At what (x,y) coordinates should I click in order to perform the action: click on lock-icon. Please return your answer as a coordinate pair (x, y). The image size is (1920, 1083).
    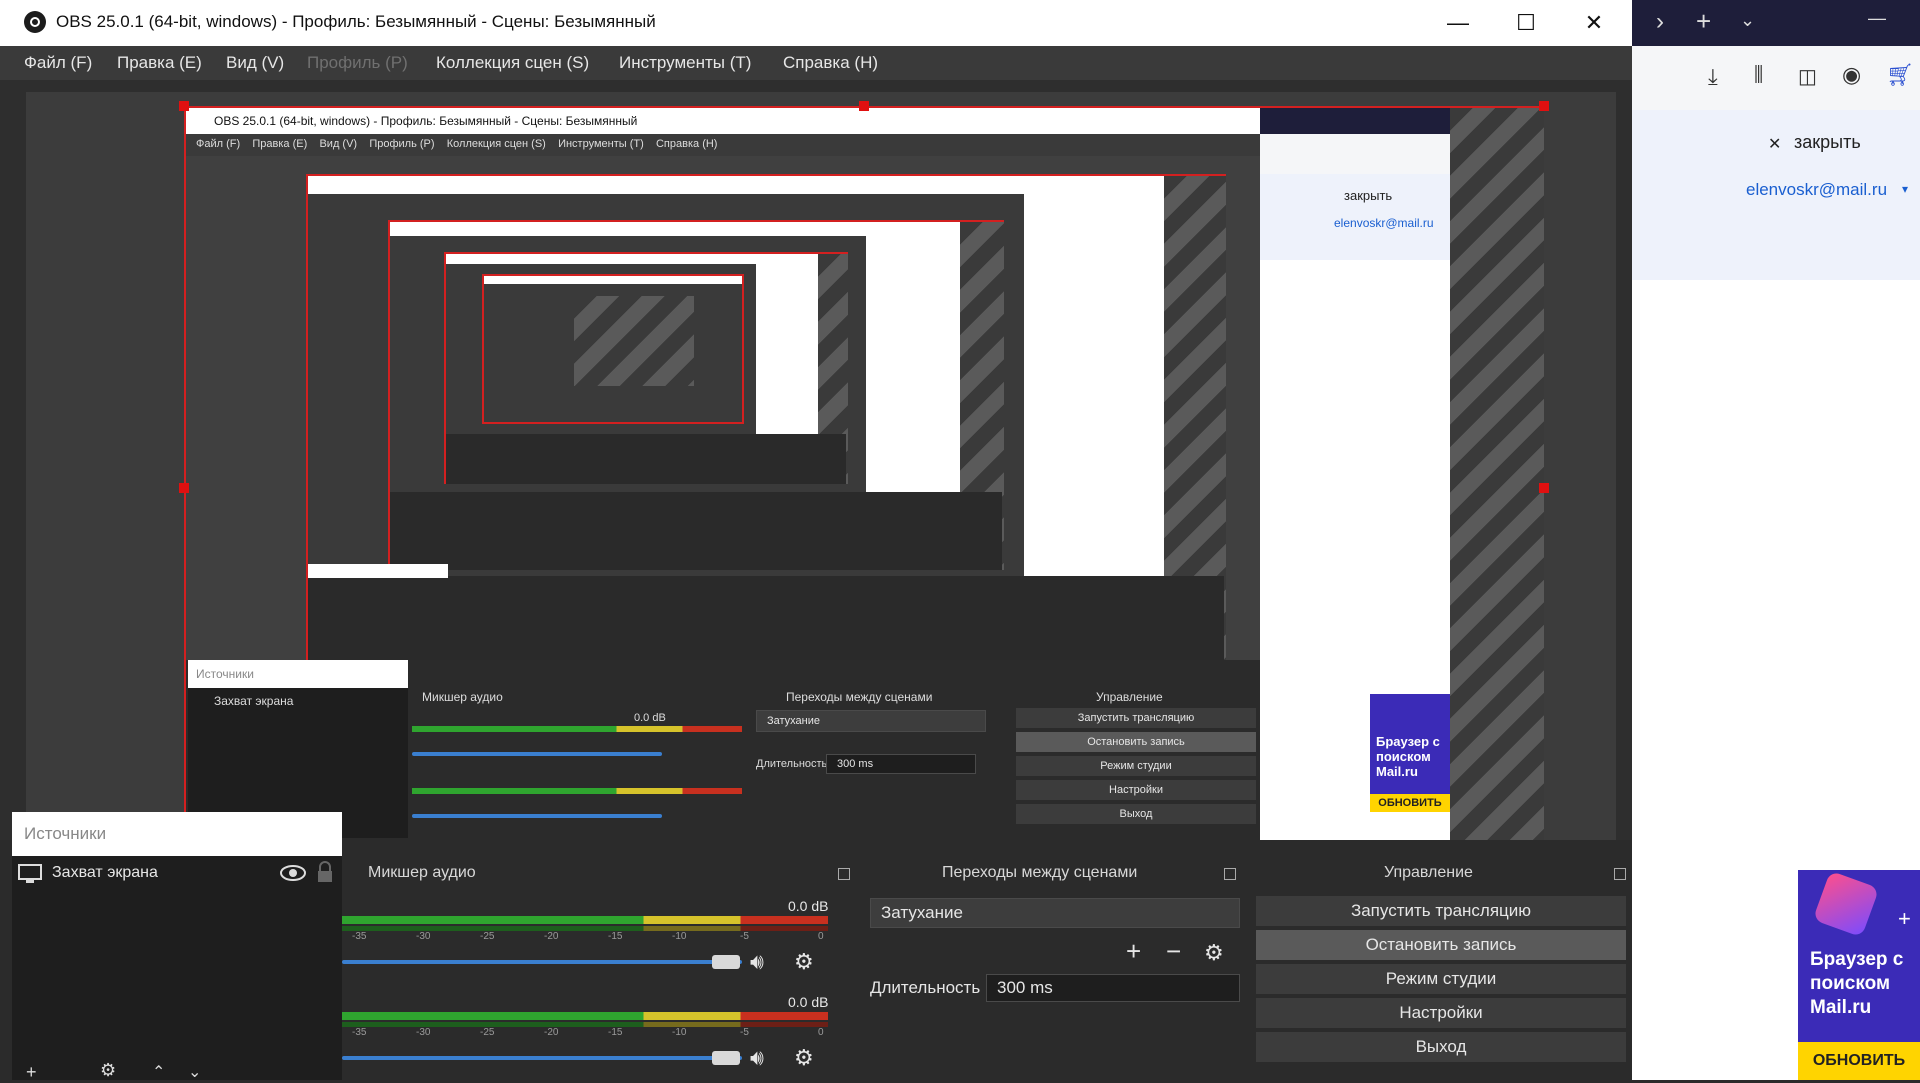
    Looking at the image, I should click on (325, 872).